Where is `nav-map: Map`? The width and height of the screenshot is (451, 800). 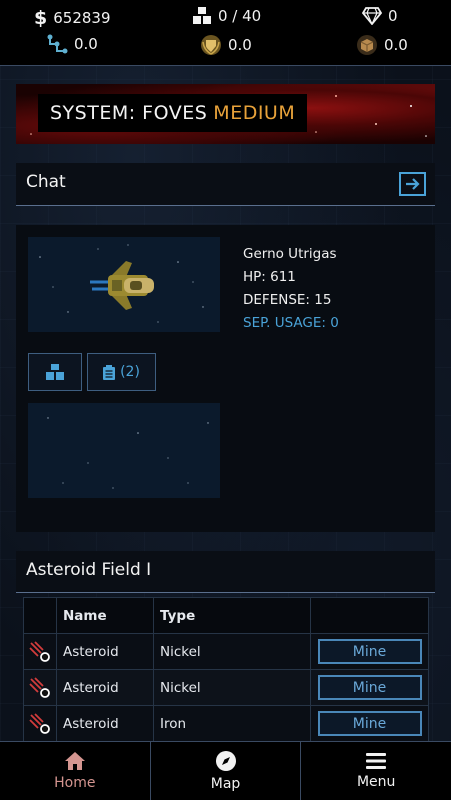 nav-map: Map is located at coordinates (226, 771).